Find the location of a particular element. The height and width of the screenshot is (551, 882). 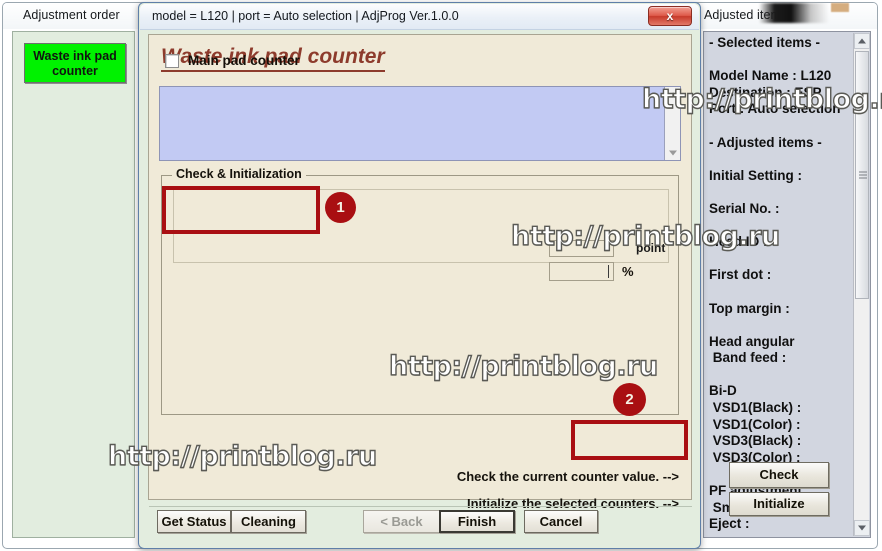

text-caret is located at coordinates (608, 271).